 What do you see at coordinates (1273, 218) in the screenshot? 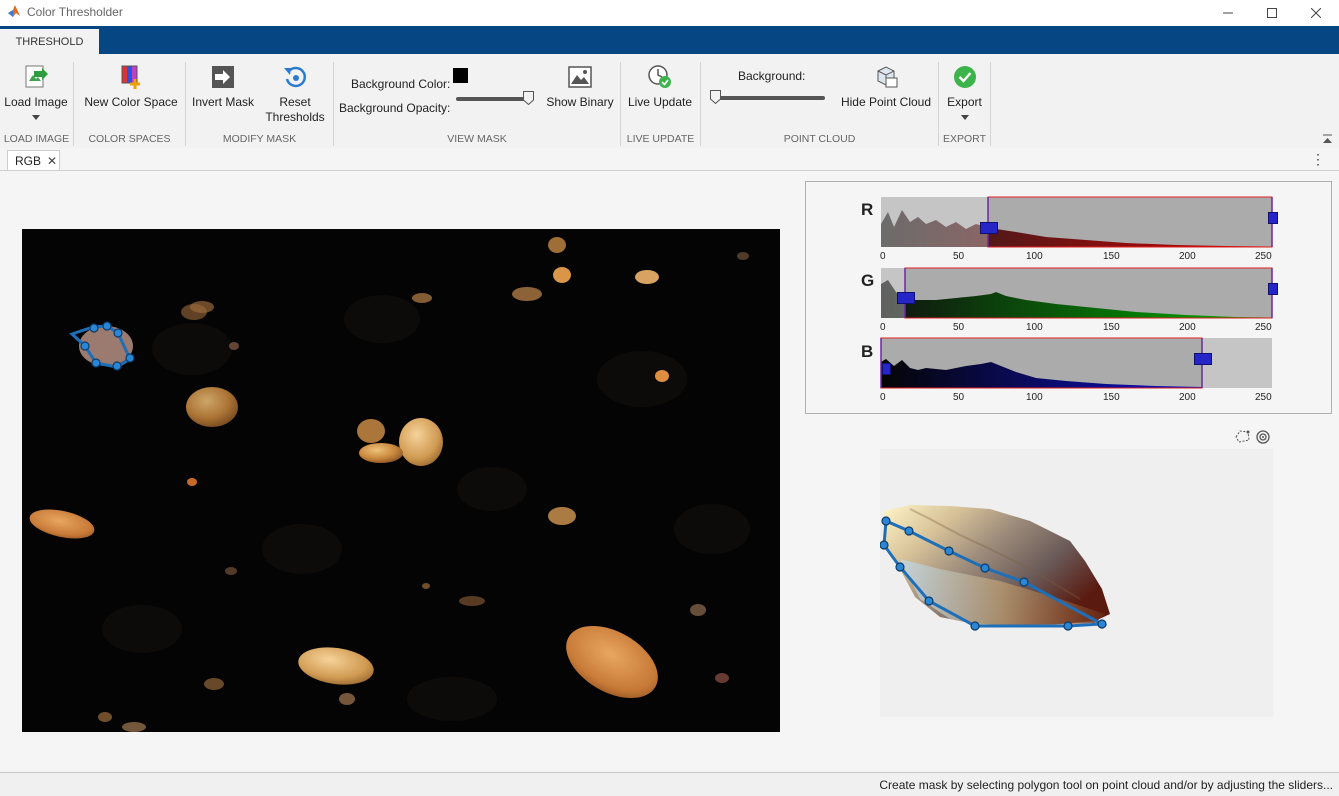
I see `red-max-thumb` at bounding box center [1273, 218].